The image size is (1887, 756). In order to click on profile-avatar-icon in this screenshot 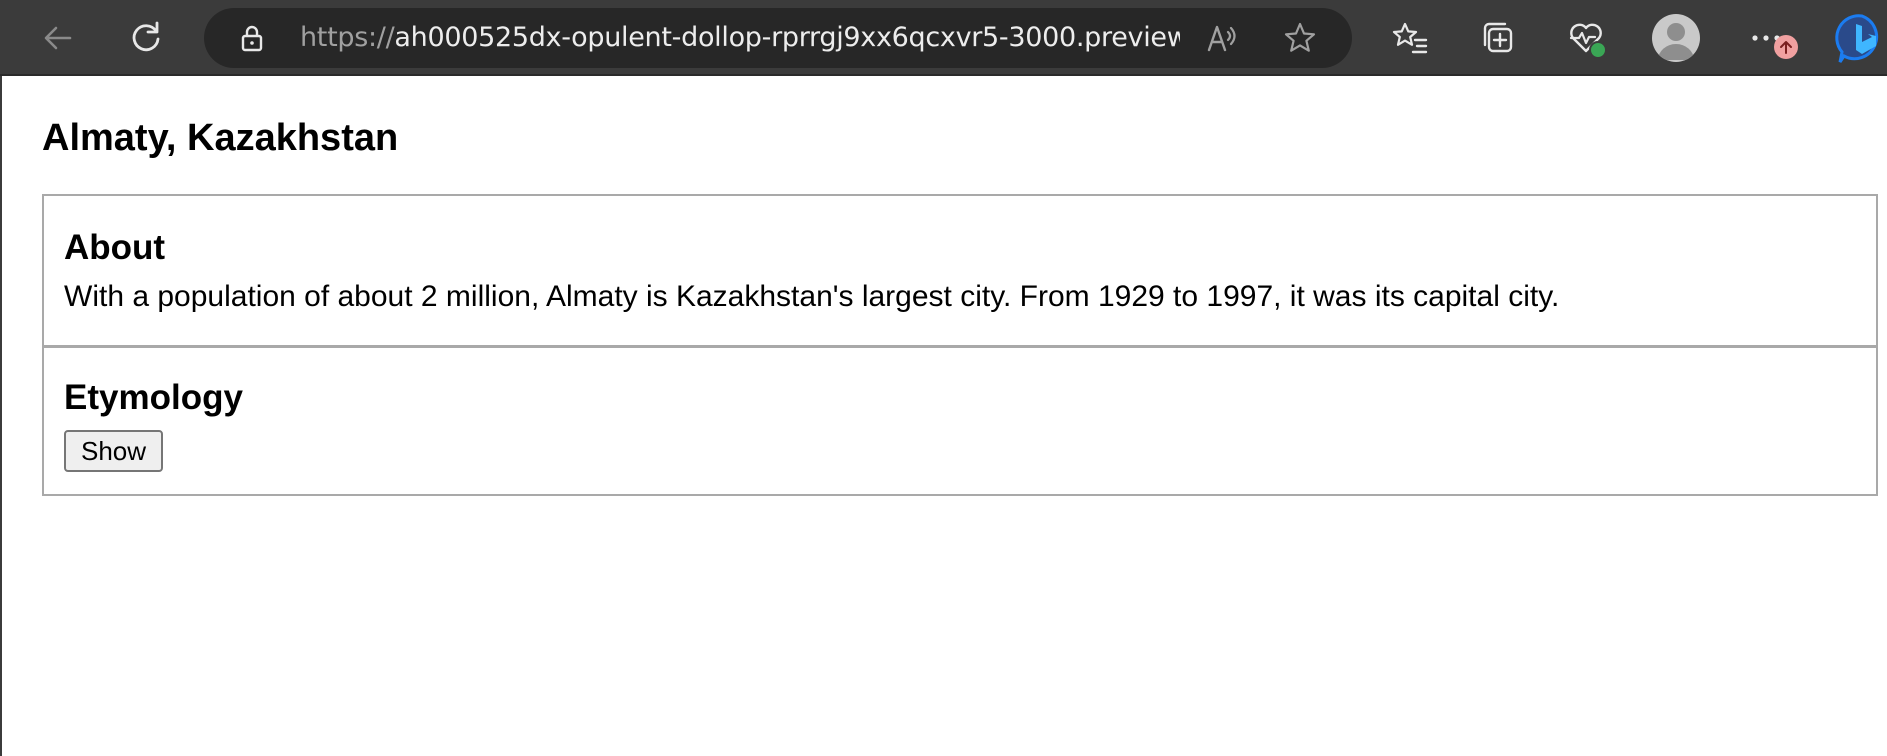, I will do `click(1676, 38)`.